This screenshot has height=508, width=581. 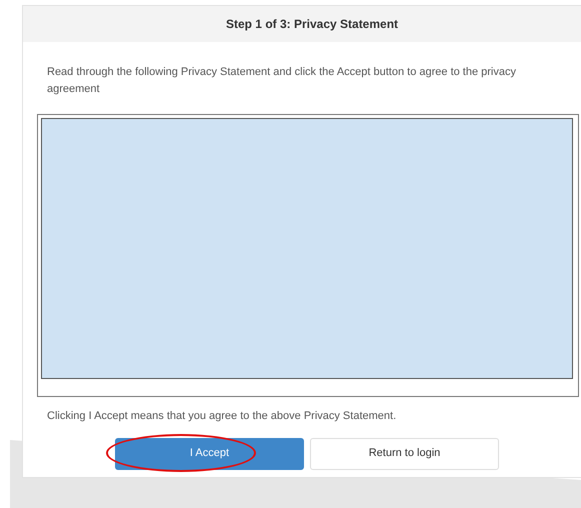 What do you see at coordinates (312, 24) in the screenshot?
I see `header-title: Step 1 of 3: Privacy Statement` at bounding box center [312, 24].